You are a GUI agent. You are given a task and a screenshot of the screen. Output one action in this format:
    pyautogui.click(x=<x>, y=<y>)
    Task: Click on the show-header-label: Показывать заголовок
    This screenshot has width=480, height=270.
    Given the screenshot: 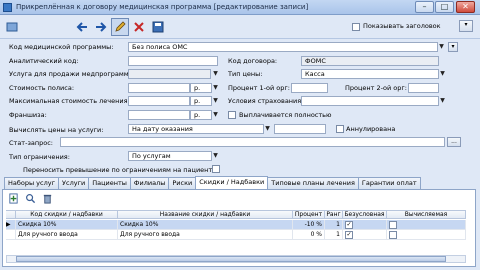 What is the action you would take?
    pyautogui.click(x=402, y=26)
    